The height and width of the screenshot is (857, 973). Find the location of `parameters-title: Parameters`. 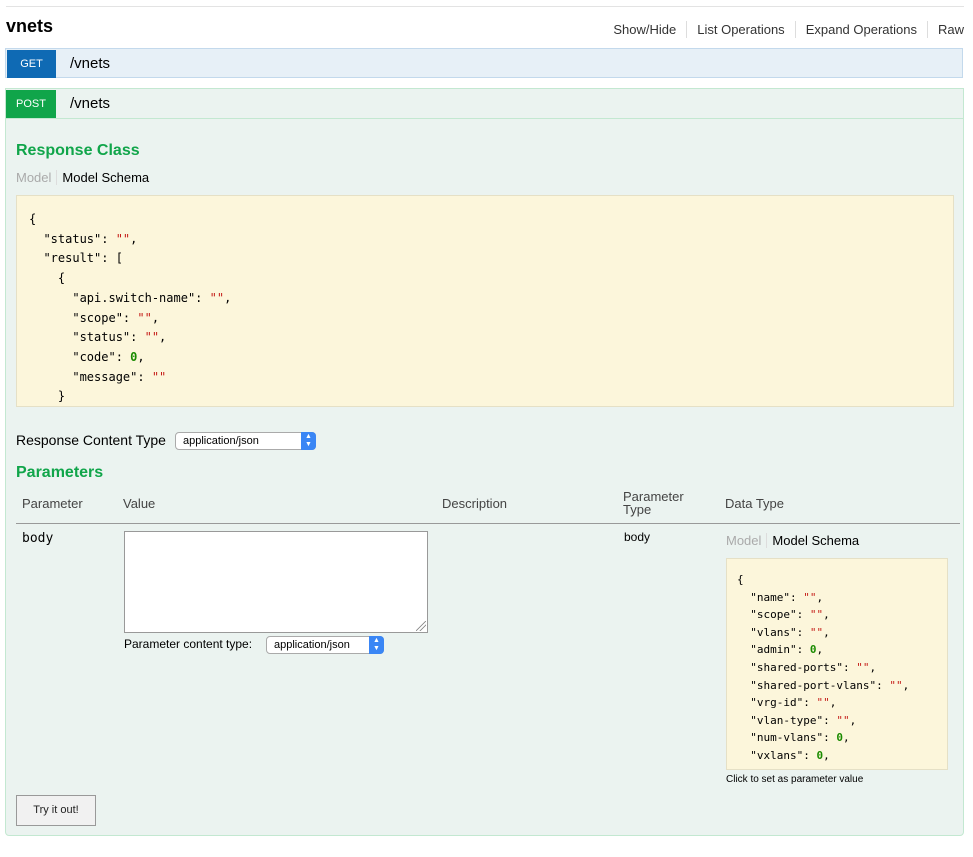

parameters-title: Parameters is located at coordinates (60, 472).